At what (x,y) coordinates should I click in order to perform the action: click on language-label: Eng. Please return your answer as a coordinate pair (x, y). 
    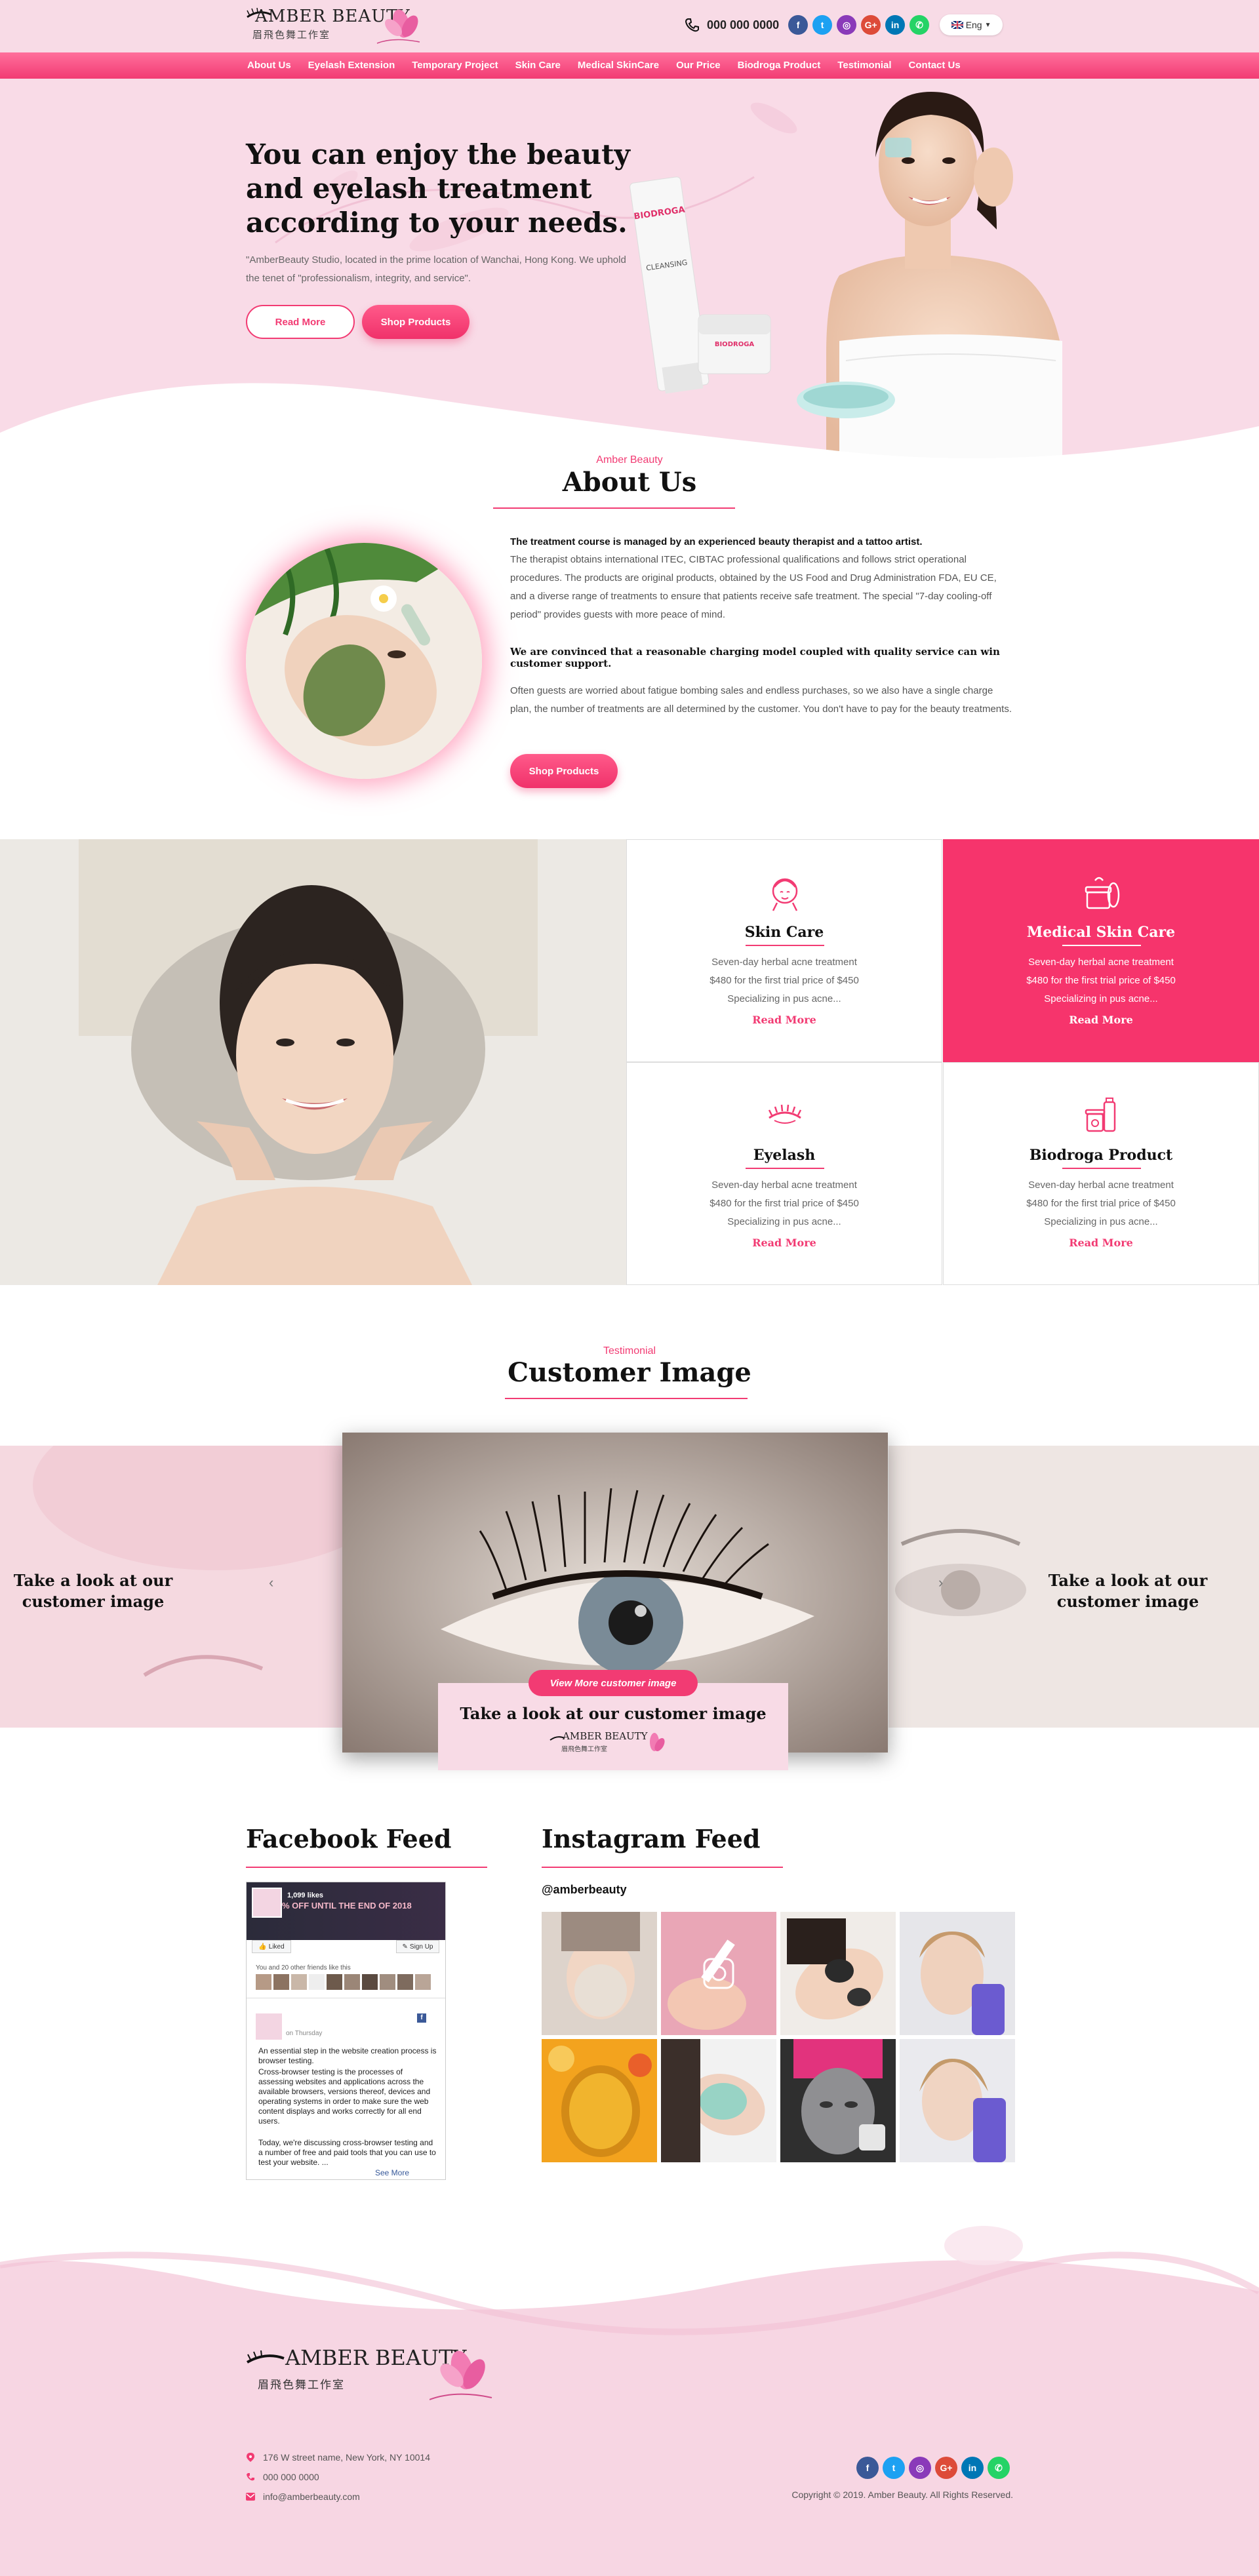
    Looking at the image, I should click on (974, 25).